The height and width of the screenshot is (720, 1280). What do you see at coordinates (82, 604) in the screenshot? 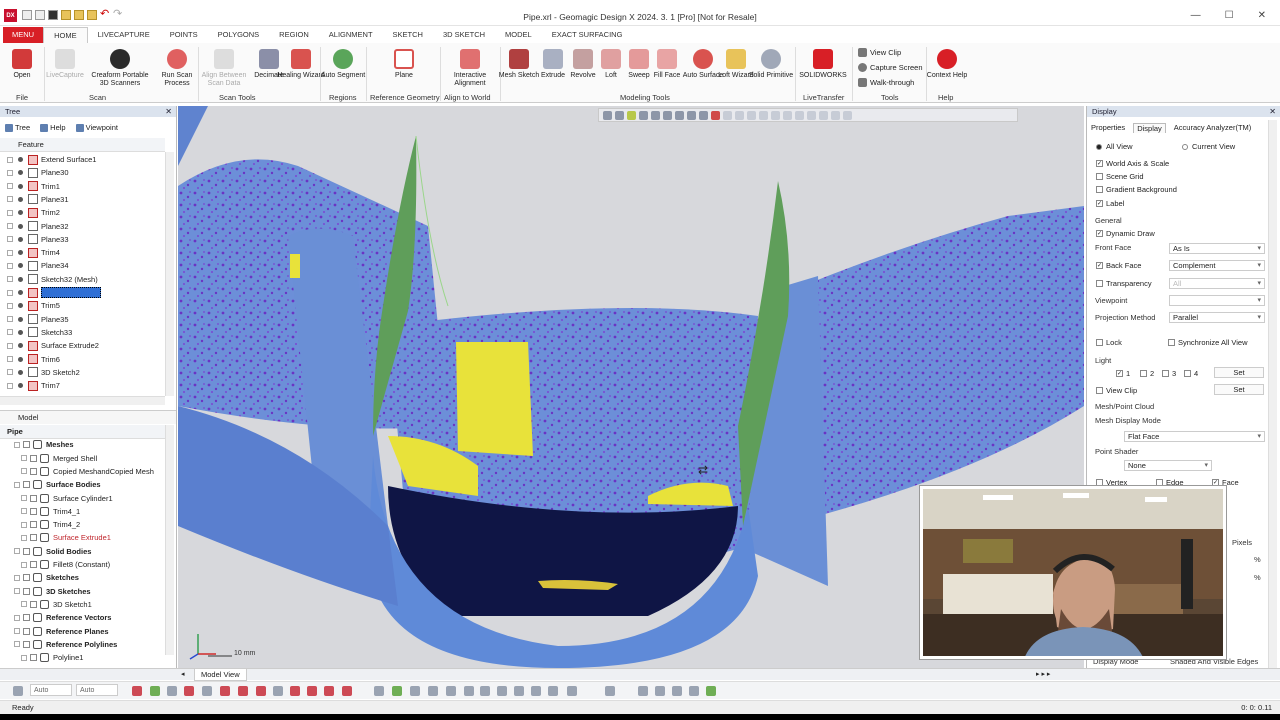
I see `model-tree-item: 3D Sketch1` at bounding box center [82, 604].